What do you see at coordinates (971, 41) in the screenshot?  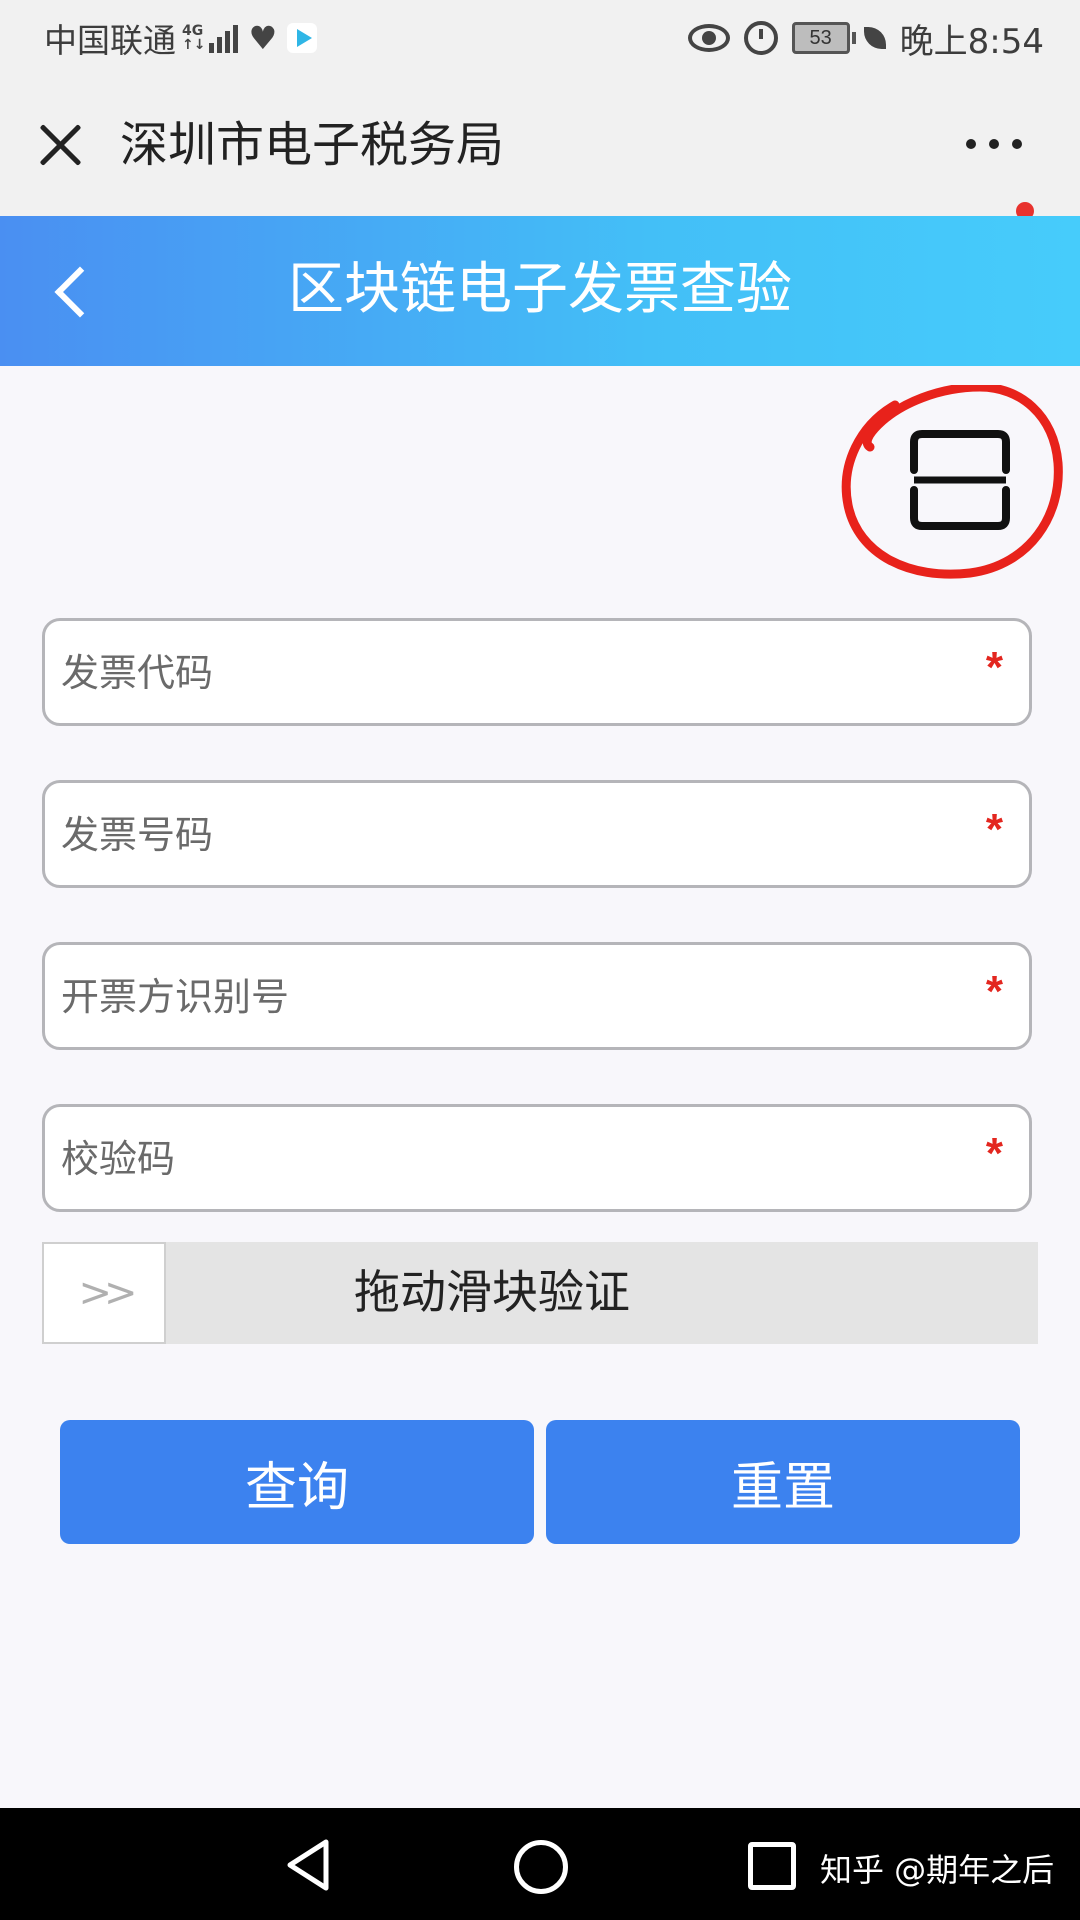 I see `clock: 晚上8:54` at bounding box center [971, 41].